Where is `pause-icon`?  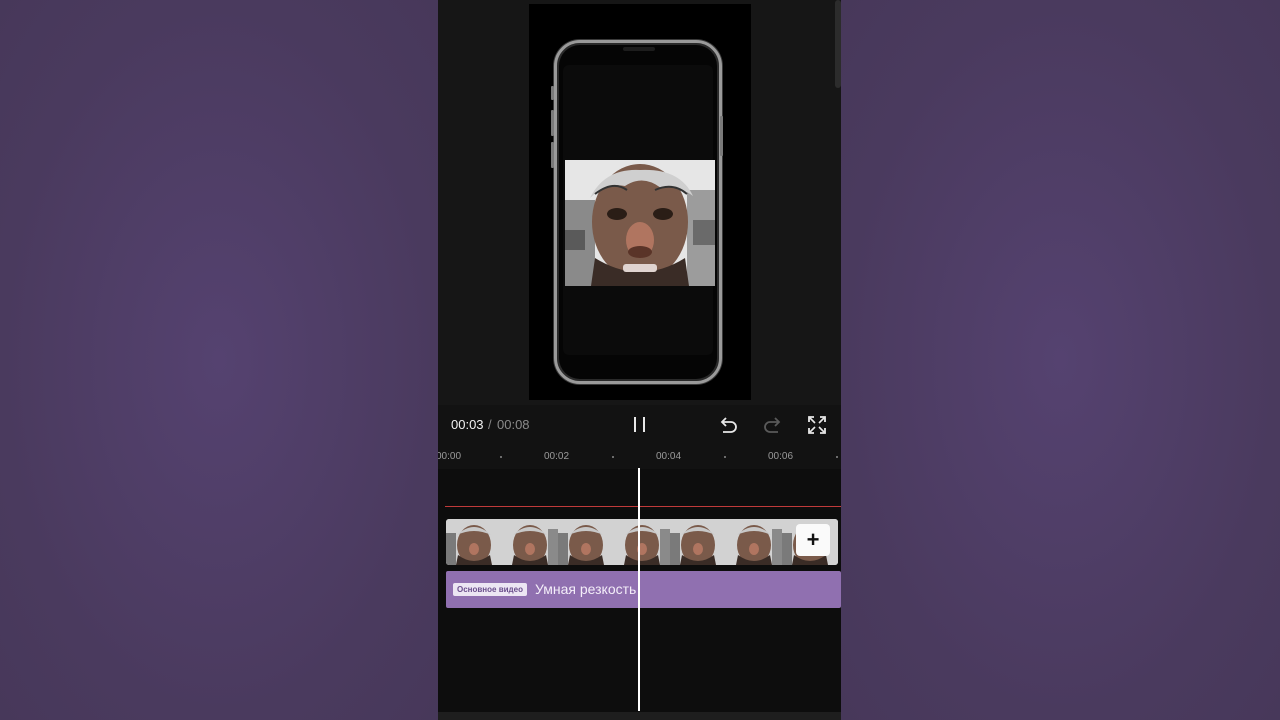
pause-icon is located at coordinates (640, 425).